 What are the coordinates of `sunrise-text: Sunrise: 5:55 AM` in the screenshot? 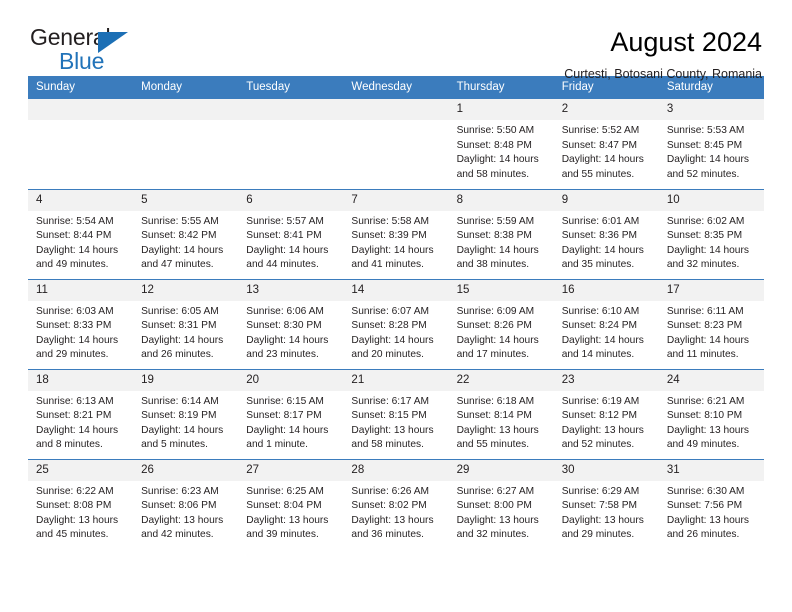 It's located at (180, 221).